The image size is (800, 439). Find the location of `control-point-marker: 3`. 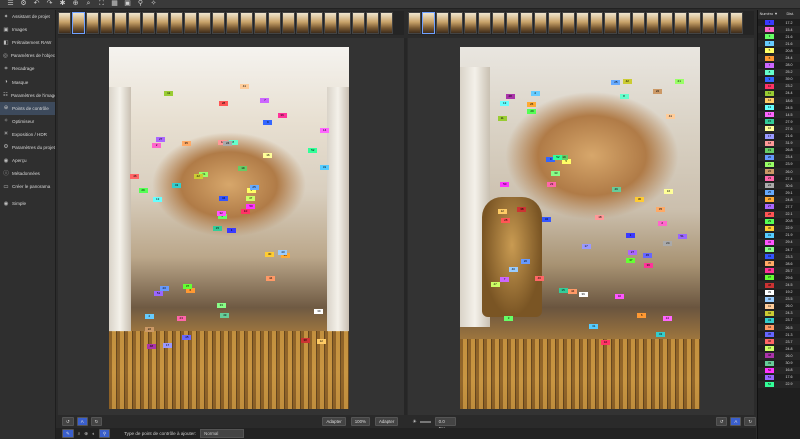

control-point-marker: 3 is located at coordinates (509, 319).